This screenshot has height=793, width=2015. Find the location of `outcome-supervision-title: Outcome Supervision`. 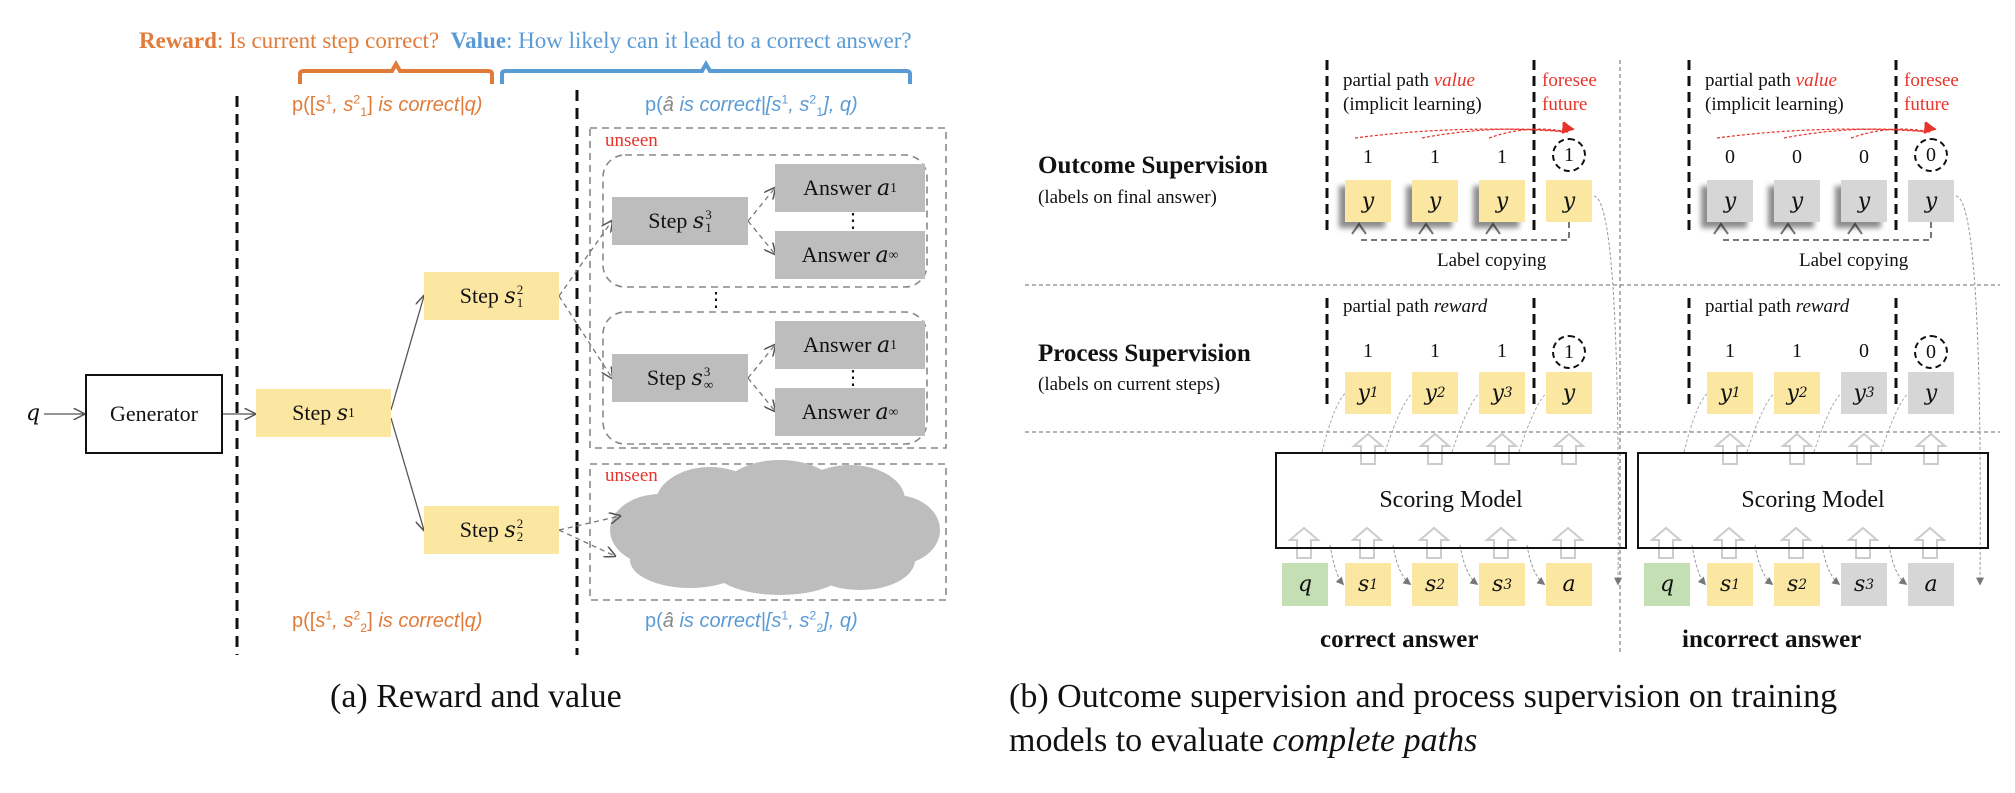

outcome-supervision-title: Outcome Supervision is located at coordinates (1153, 165).